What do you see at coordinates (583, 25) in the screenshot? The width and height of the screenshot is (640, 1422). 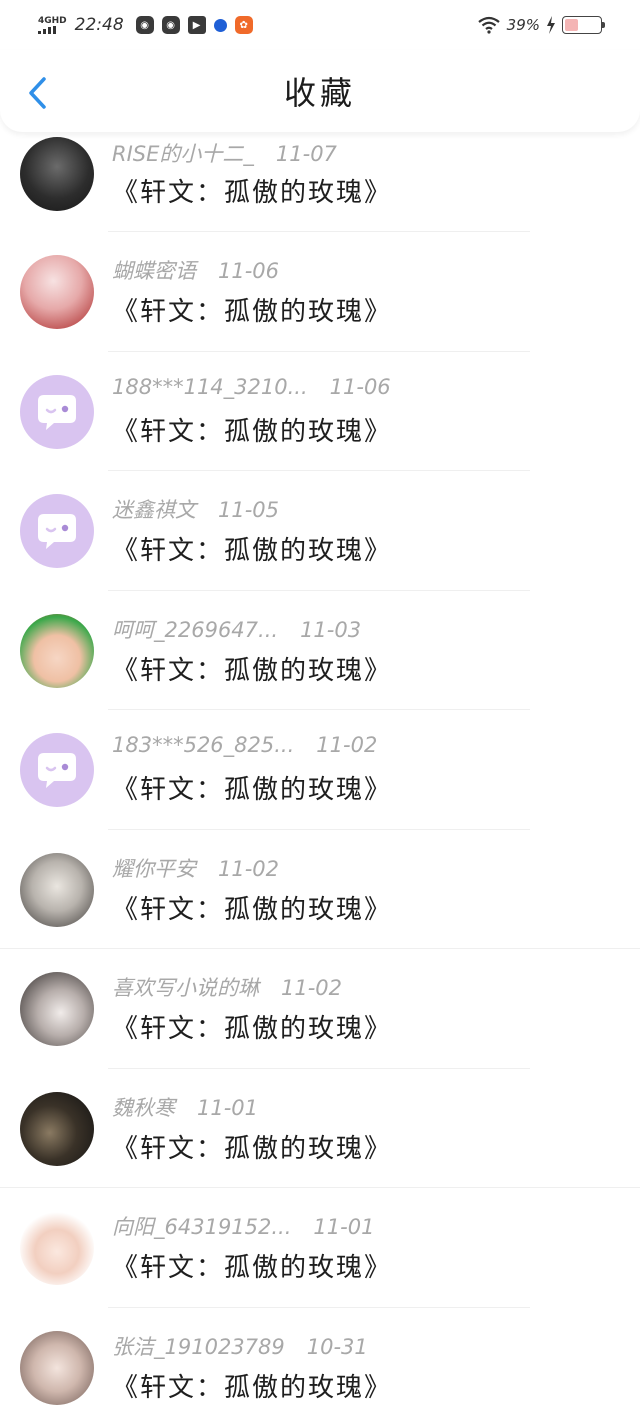 I see `battery-icon` at bounding box center [583, 25].